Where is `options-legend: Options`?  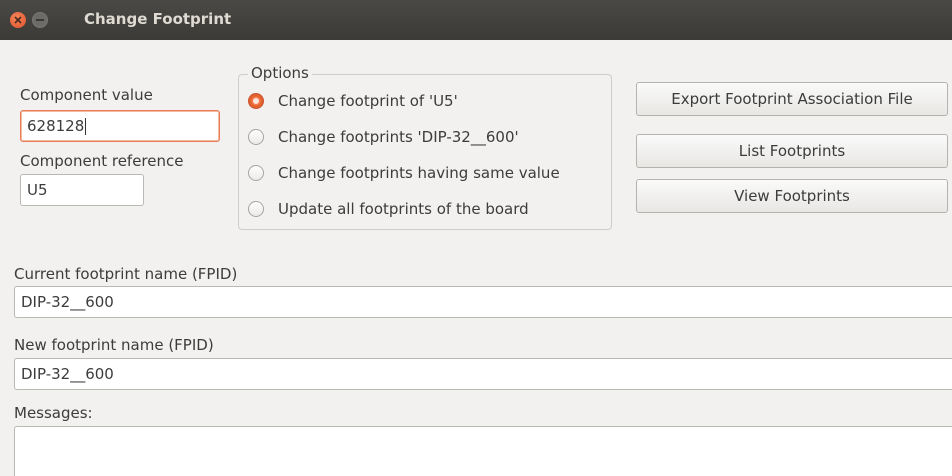
options-legend: Options is located at coordinates (280, 73).